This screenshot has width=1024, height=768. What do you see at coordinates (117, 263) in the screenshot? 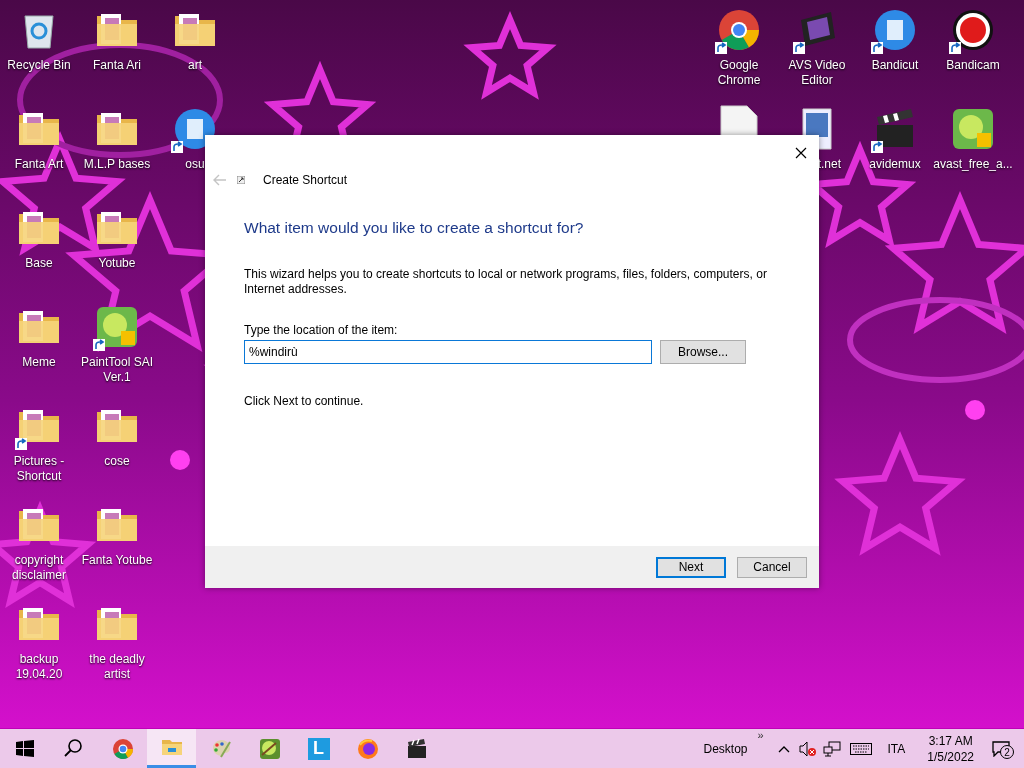
I see `desktop-icon-label: Yotube` at bounding box center [117, 263].